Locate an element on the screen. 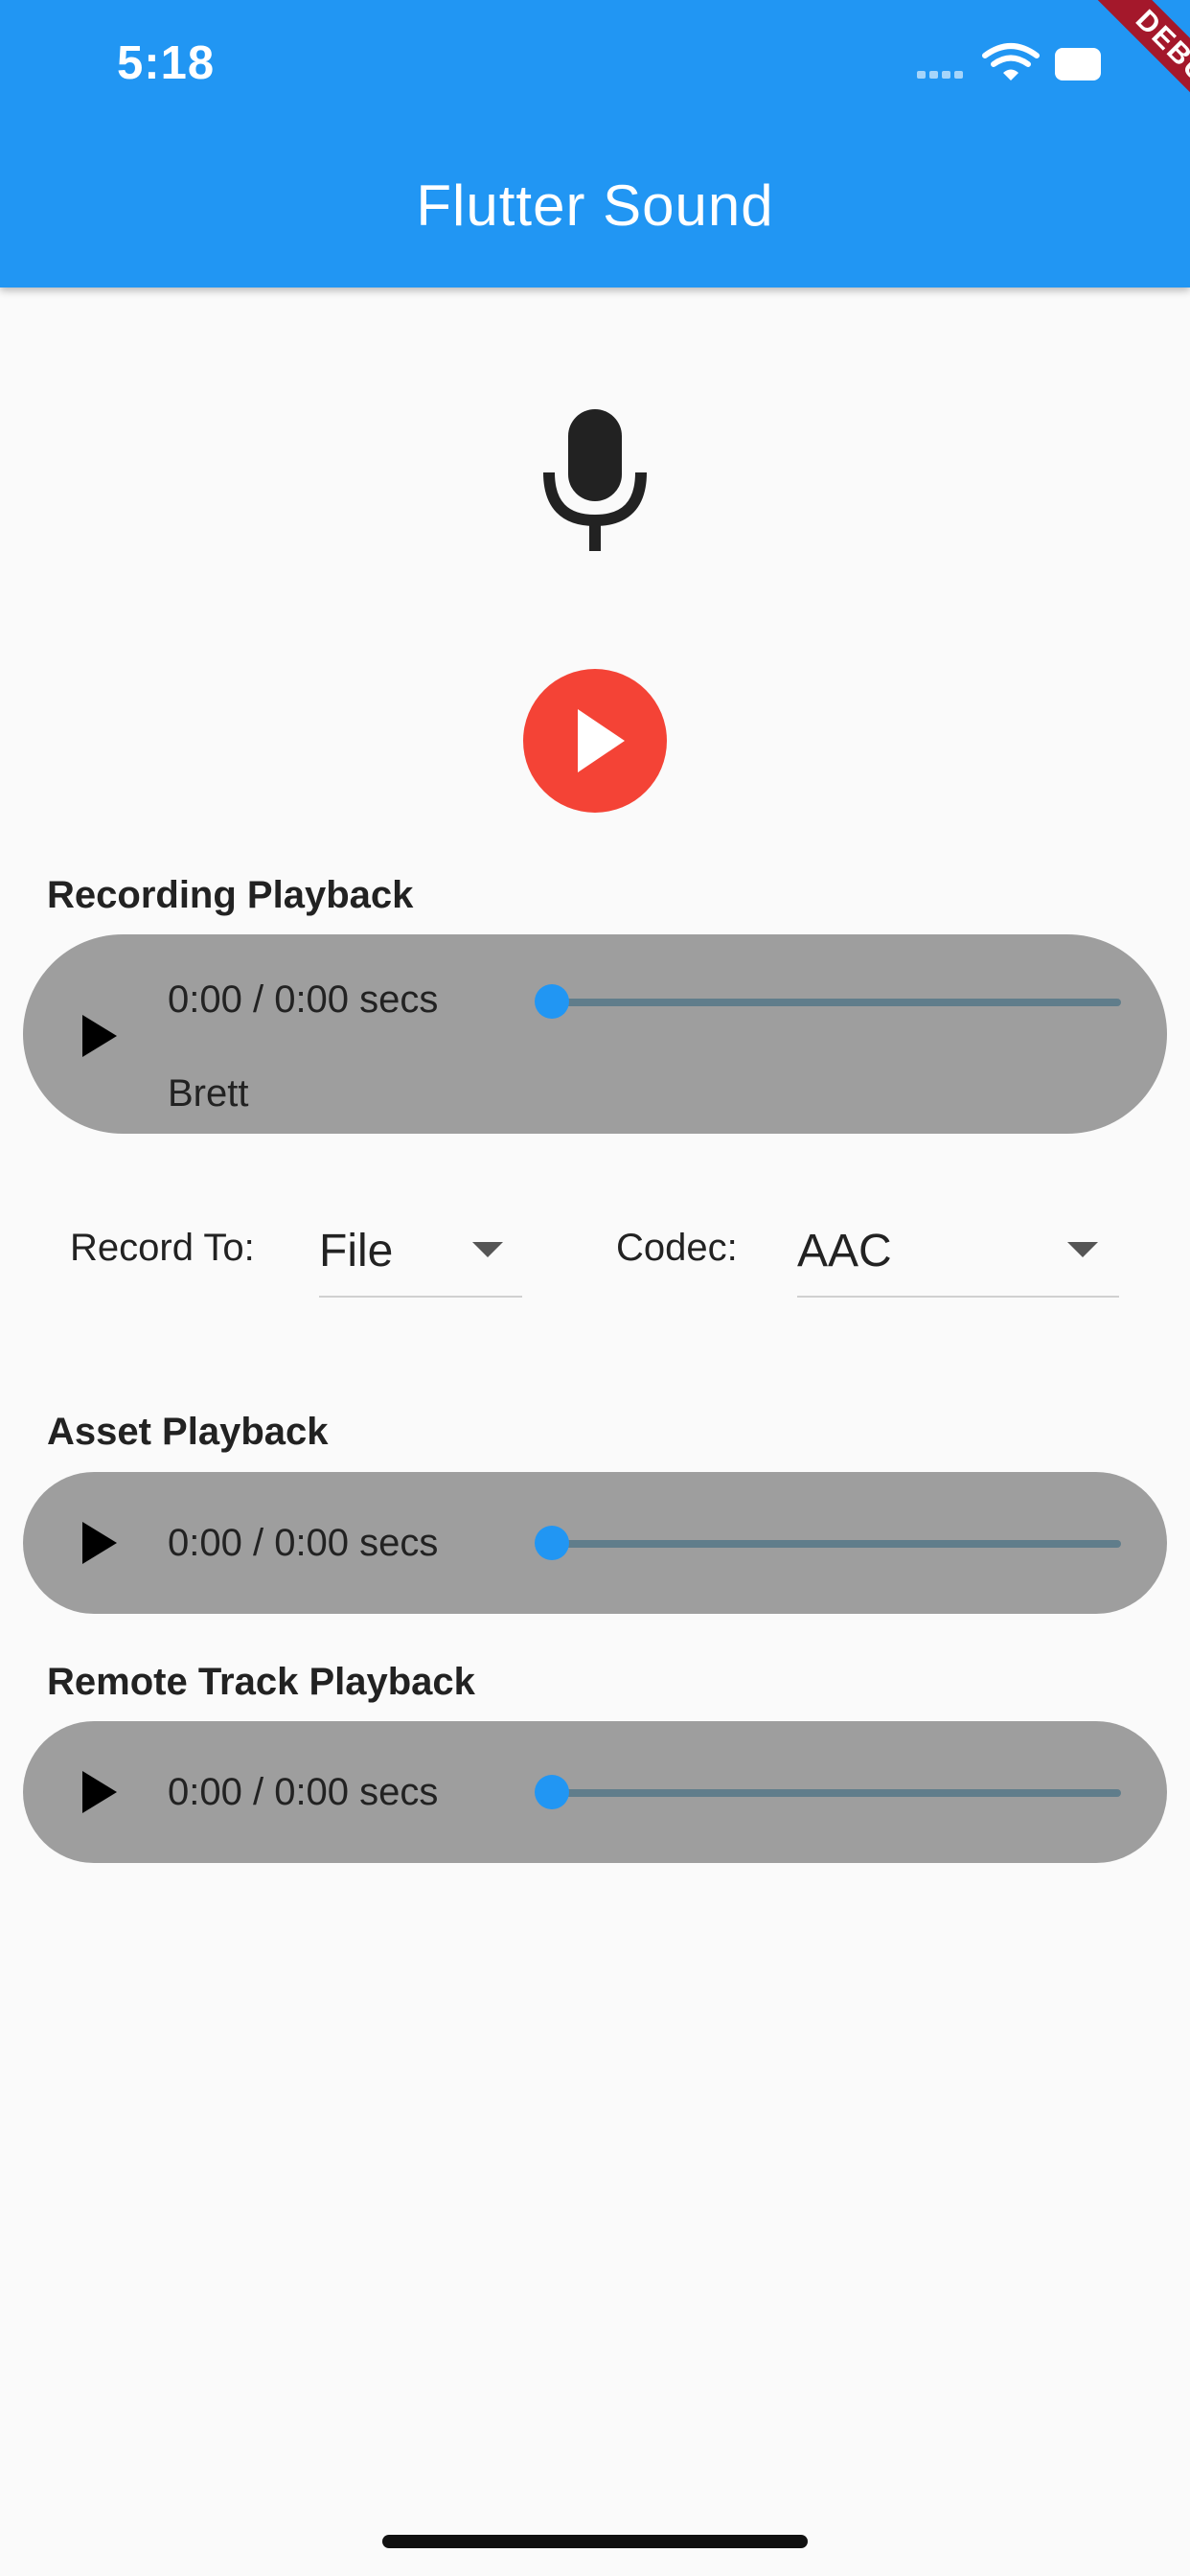 The height and width of the screenshot is (2576, 1190). remote-playback-player: 0:00 / 0:00 secs is located at coordinates (595, 1792).